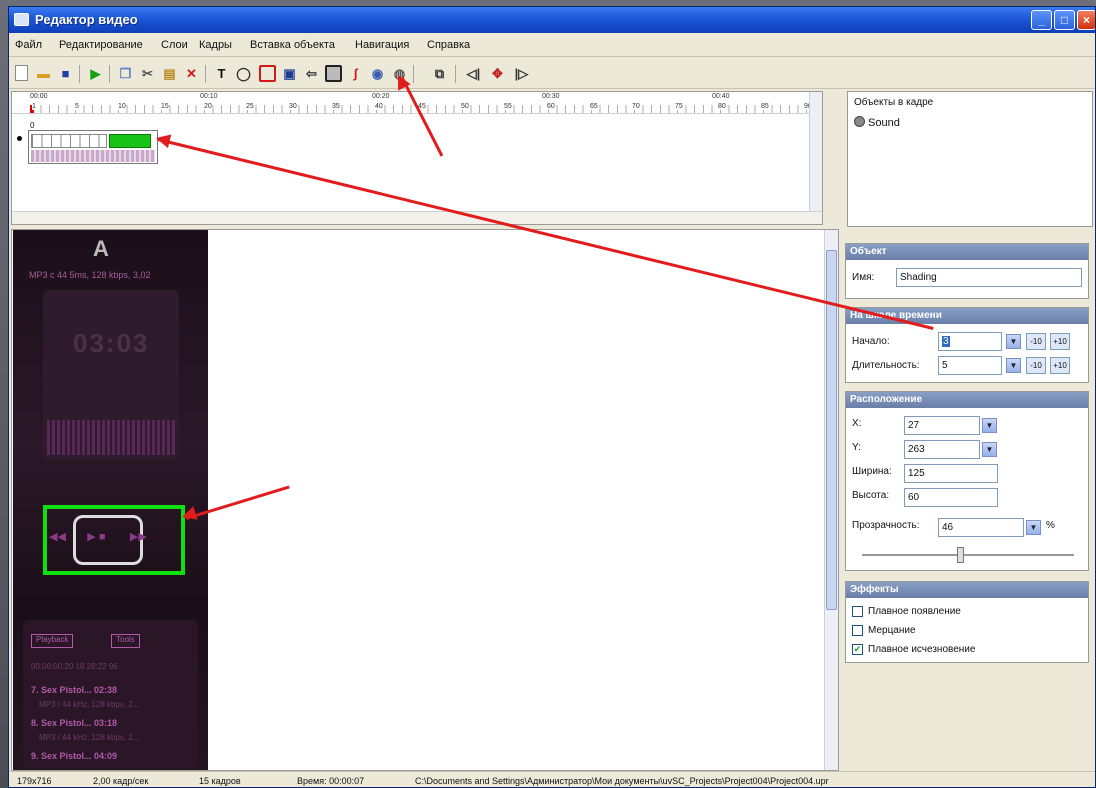 This screenshot has height=788, width=1096. Describe the element at coordinates (968, 555) in the screenshot. I see `opacity-slider-track` at that location.